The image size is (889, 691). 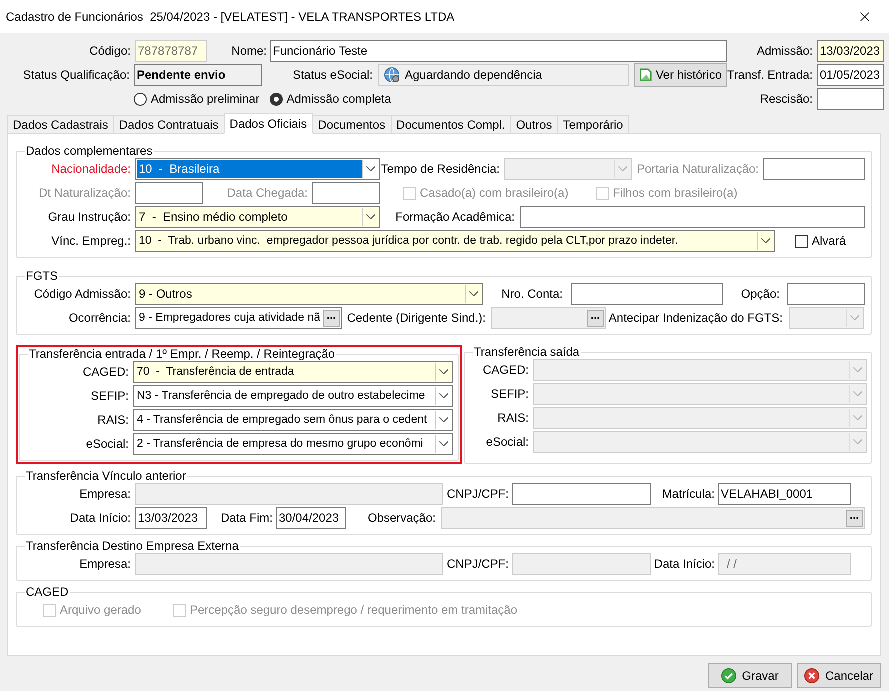 I want to click on text-field: VELAHABI_0001, so click(x=784, y=494).